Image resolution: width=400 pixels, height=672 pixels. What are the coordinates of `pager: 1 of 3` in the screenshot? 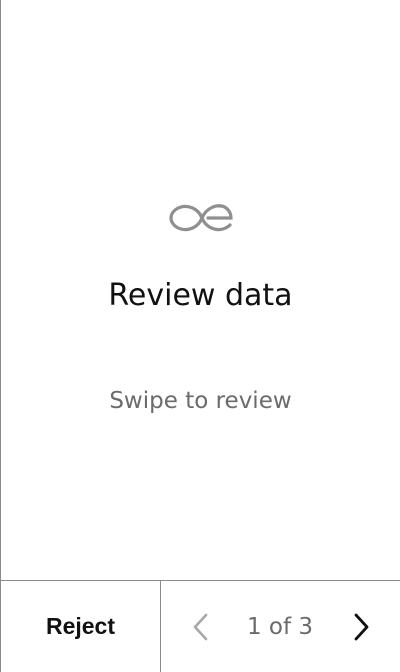 It's located at (280, 626).